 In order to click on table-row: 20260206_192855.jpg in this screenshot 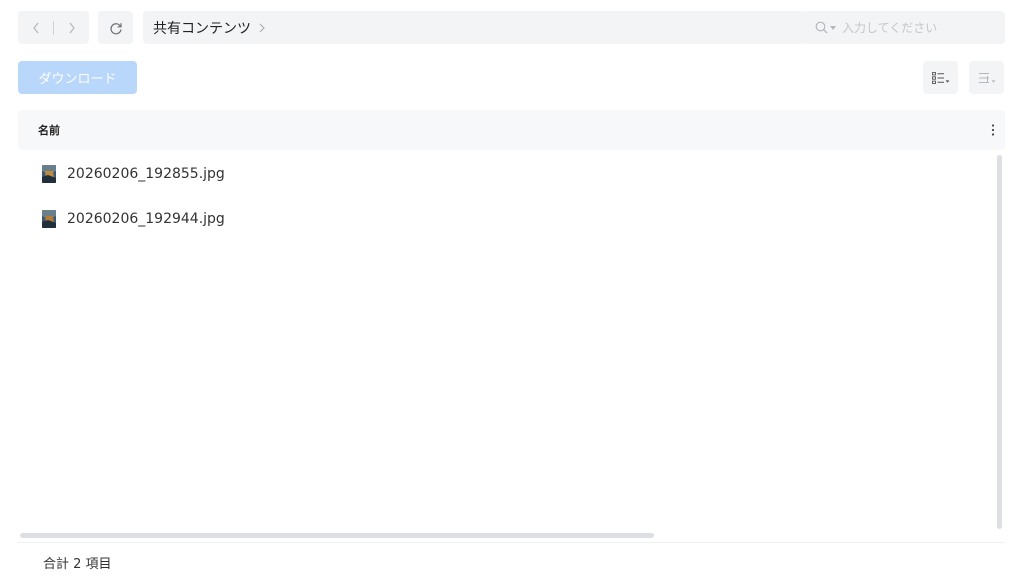, I will do `click(503, 174)`.